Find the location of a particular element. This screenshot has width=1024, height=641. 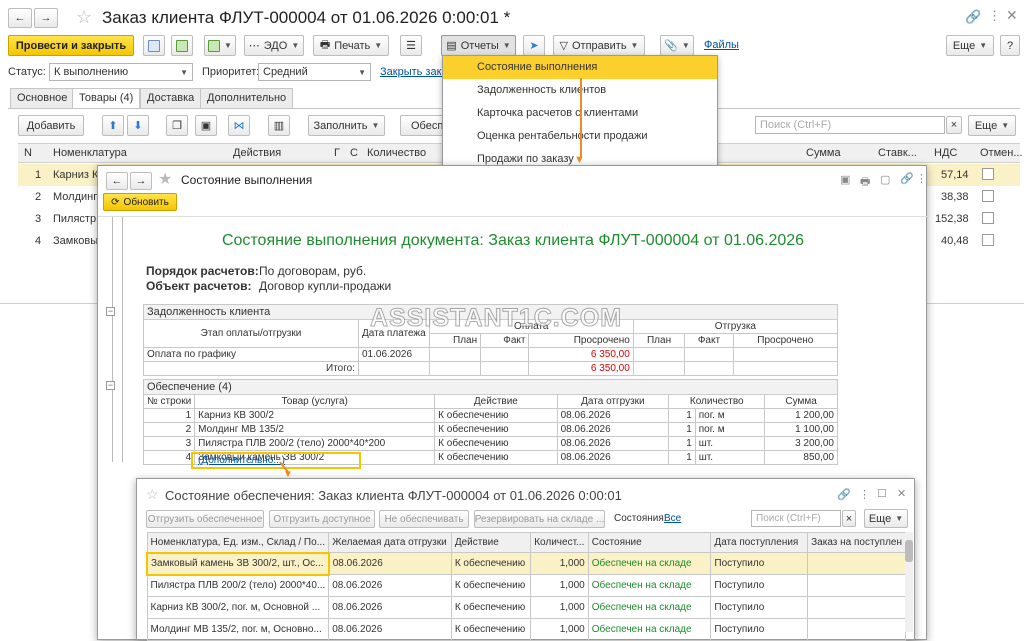

add-row-button: Добавить is located at coordinates (51, 125).